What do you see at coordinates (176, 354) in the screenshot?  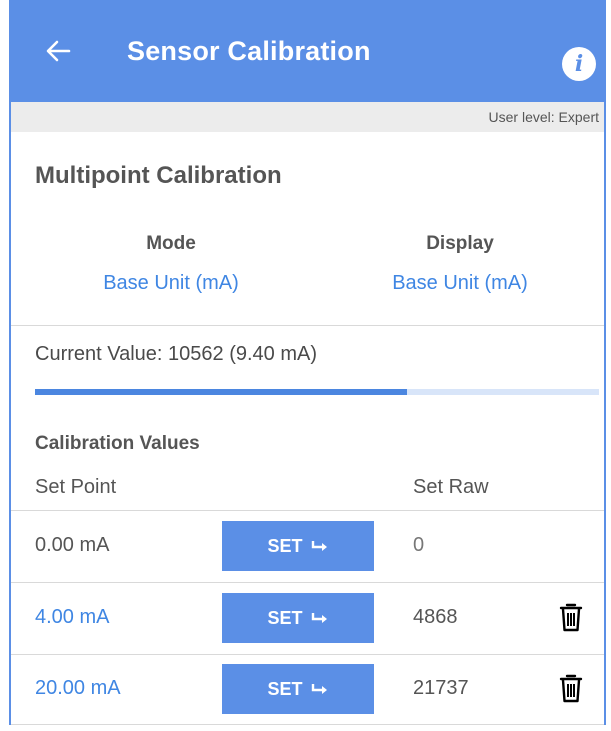 I see `current-value-text: Current Value: 10562 (9.40 mA)` at bounding box center [176, 354].